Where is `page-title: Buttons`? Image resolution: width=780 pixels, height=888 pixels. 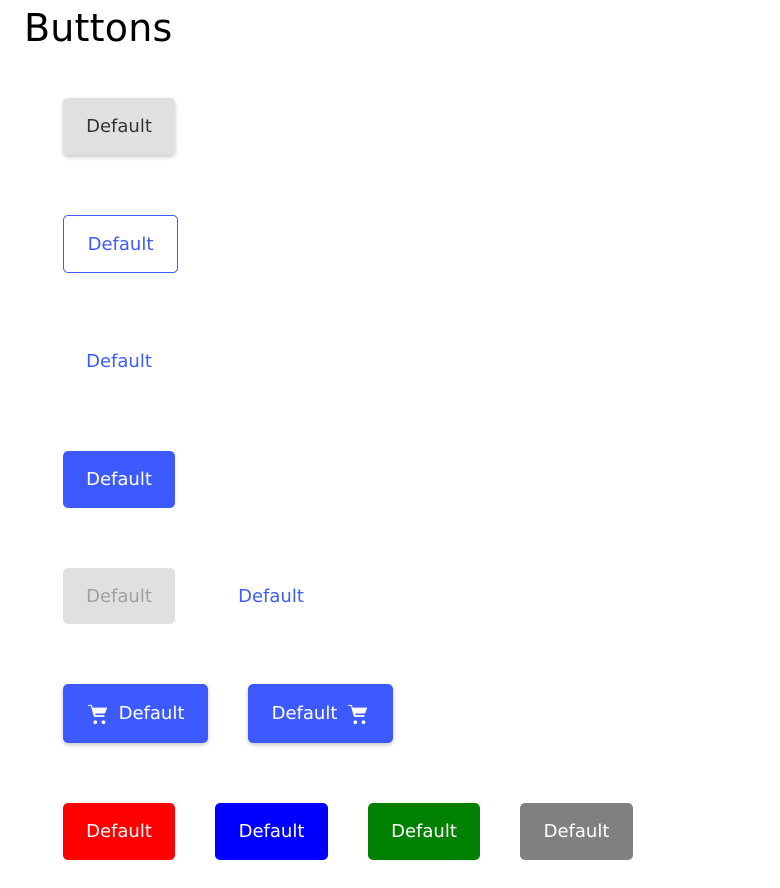 page-title: Buttons is located at coordinates (98, 28).